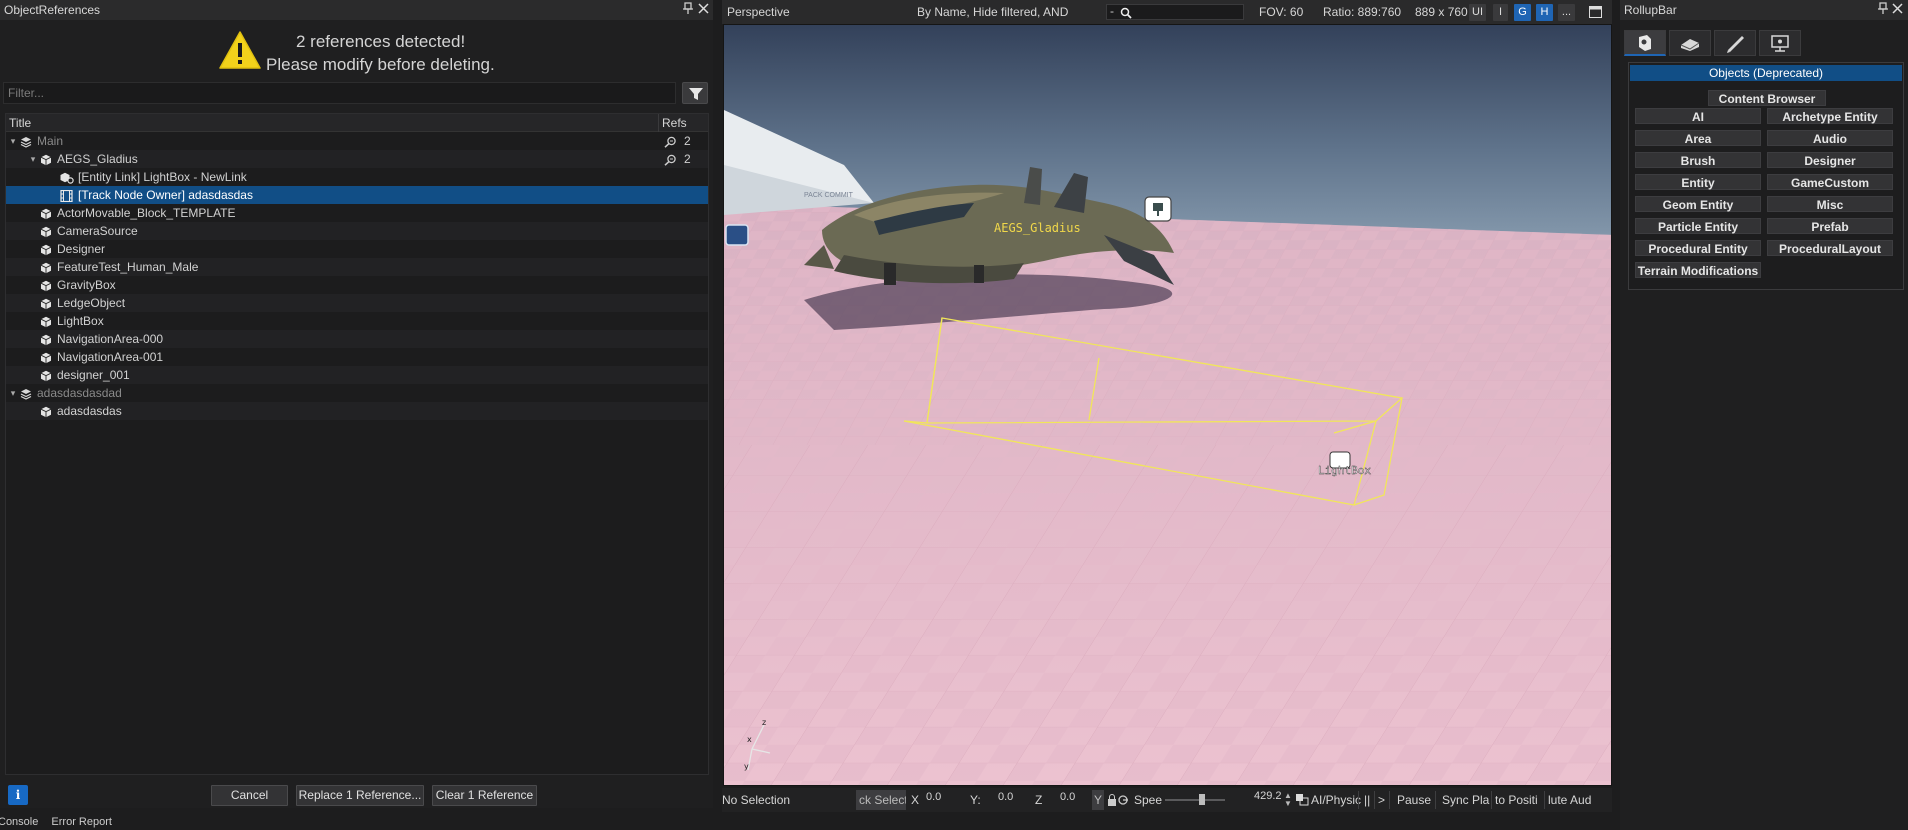  Describe the element at coordinates (357, 249) in the screenshot. I see `tree-row: Designer` at that location.